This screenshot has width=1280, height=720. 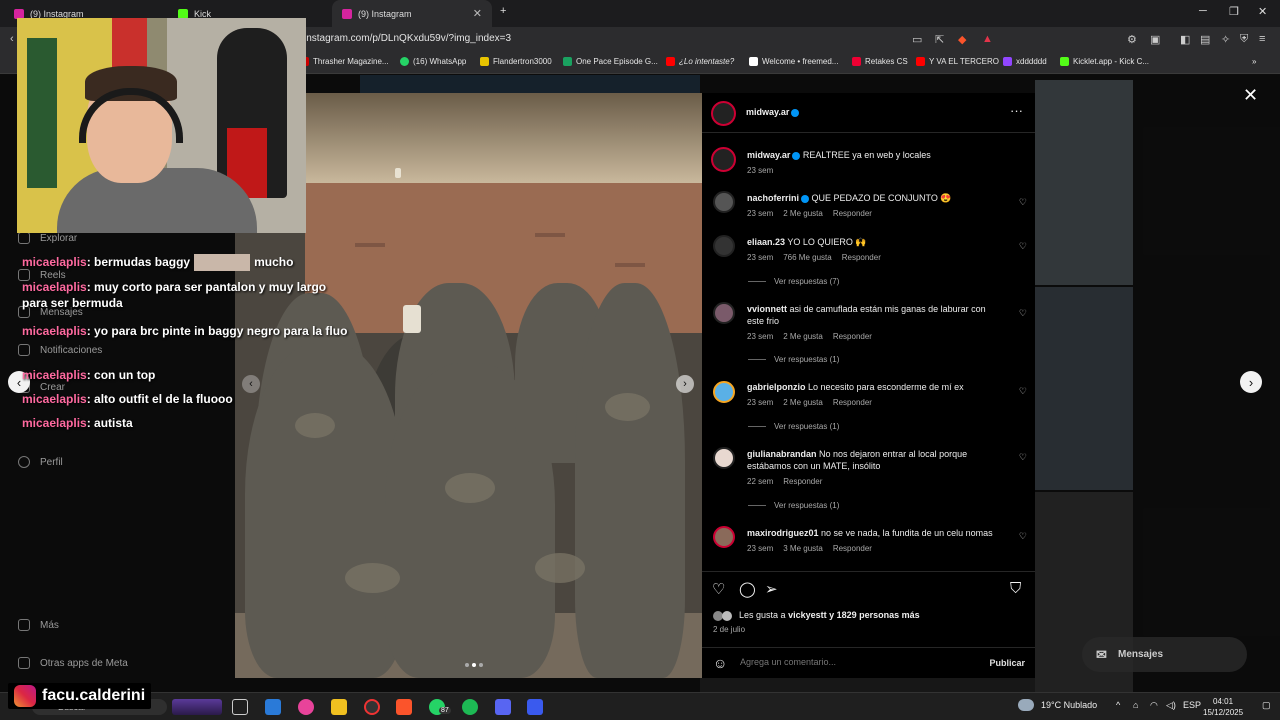 What do you see at coordinates (407, 38) in the screenshot?
I see `url-field: instagram.com/p/DLnQKxdu59v/?img_index=3` at bounding box center [407, 38].